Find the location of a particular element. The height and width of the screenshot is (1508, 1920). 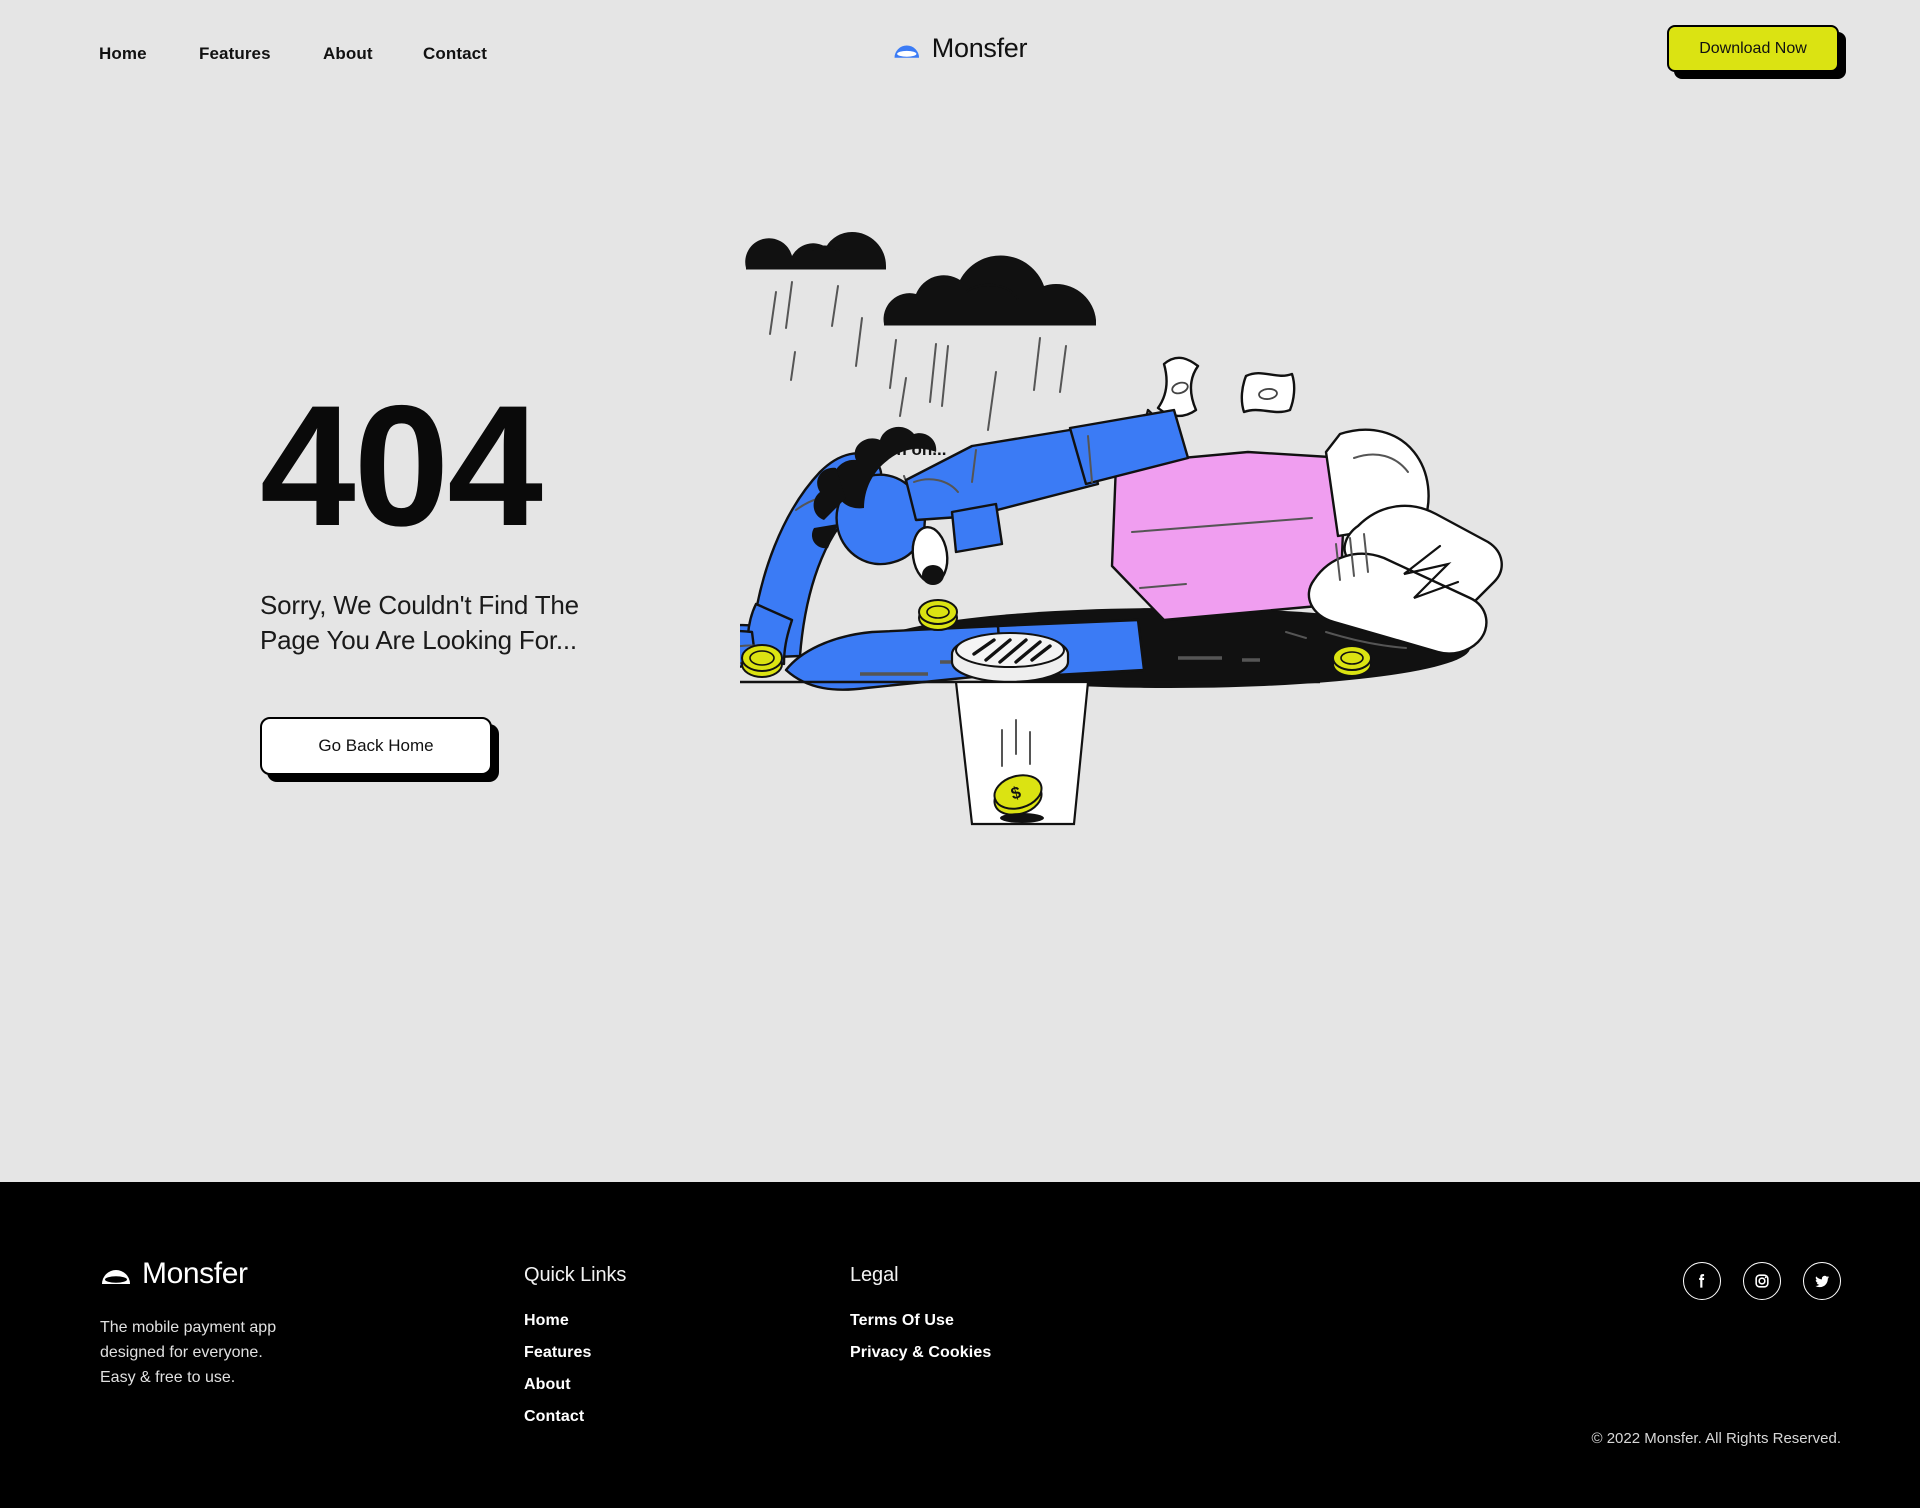

footer-brand-name: Monsfer is located at coordinates (195, 1273).